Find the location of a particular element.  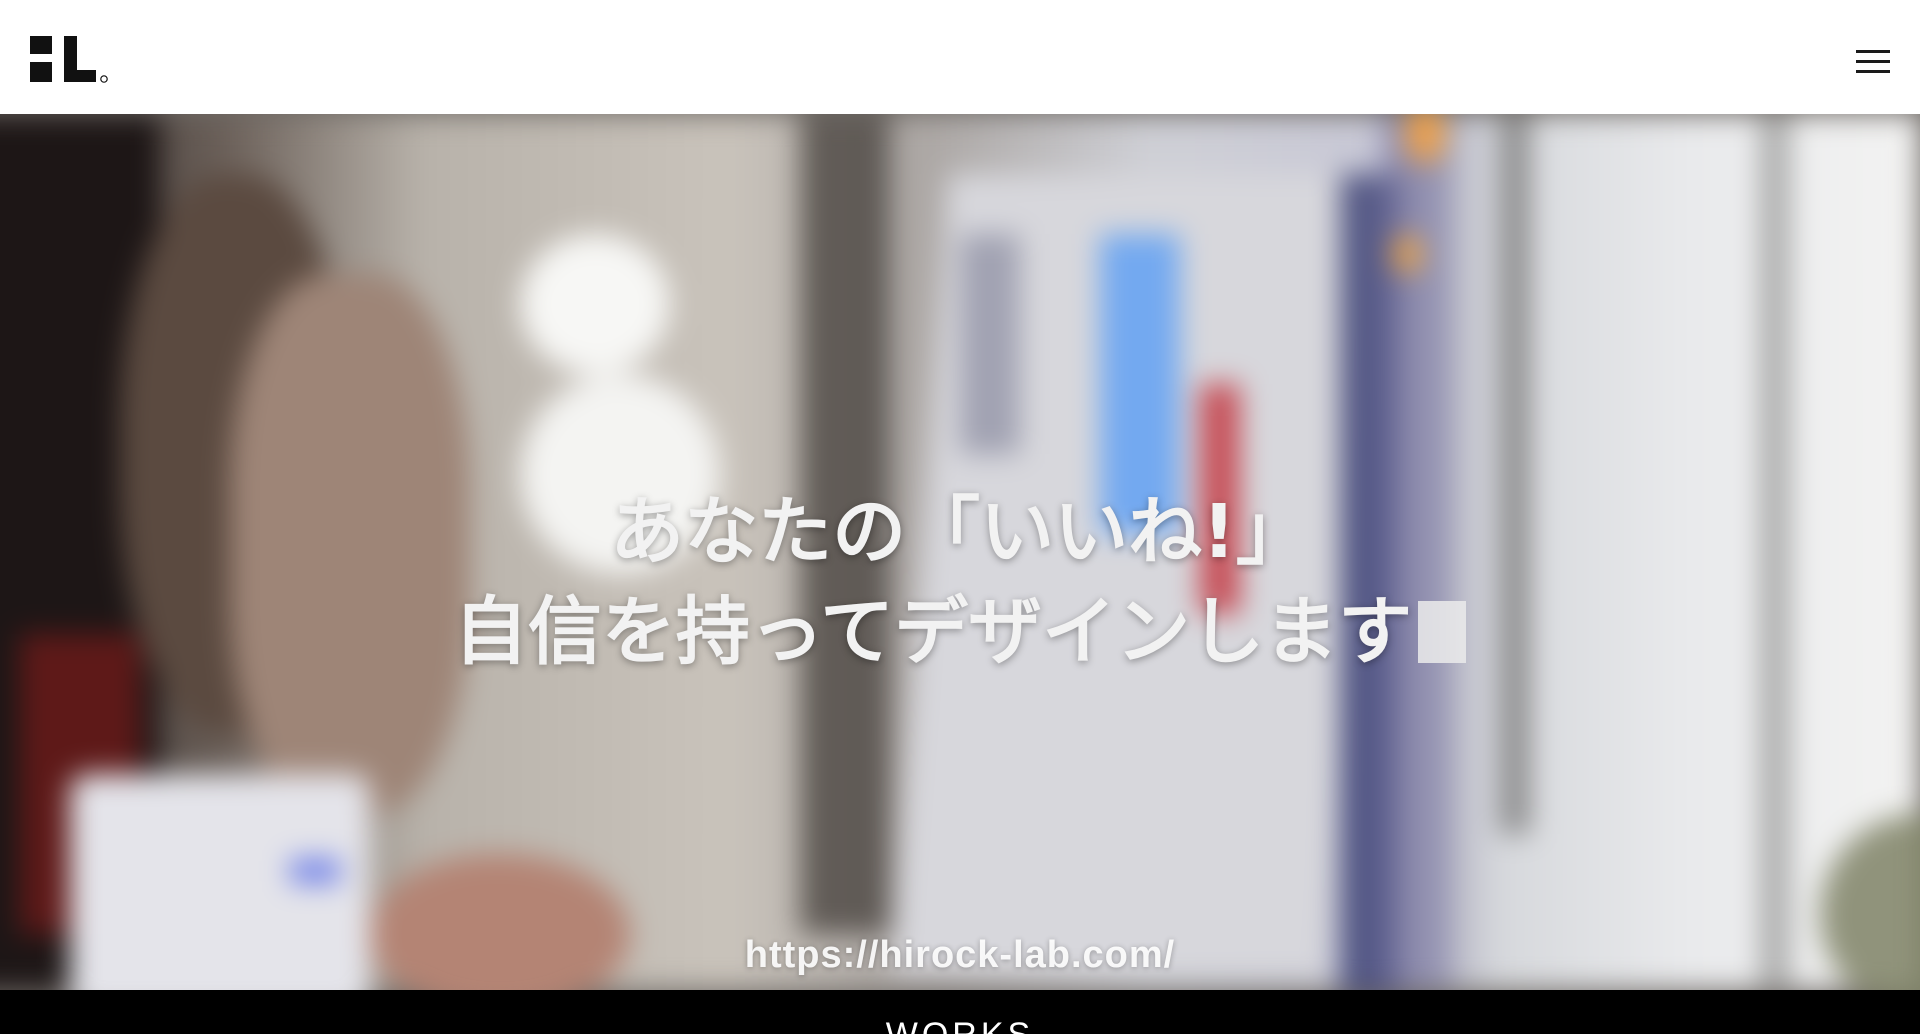

site-header is located at coordinates (960, 57).